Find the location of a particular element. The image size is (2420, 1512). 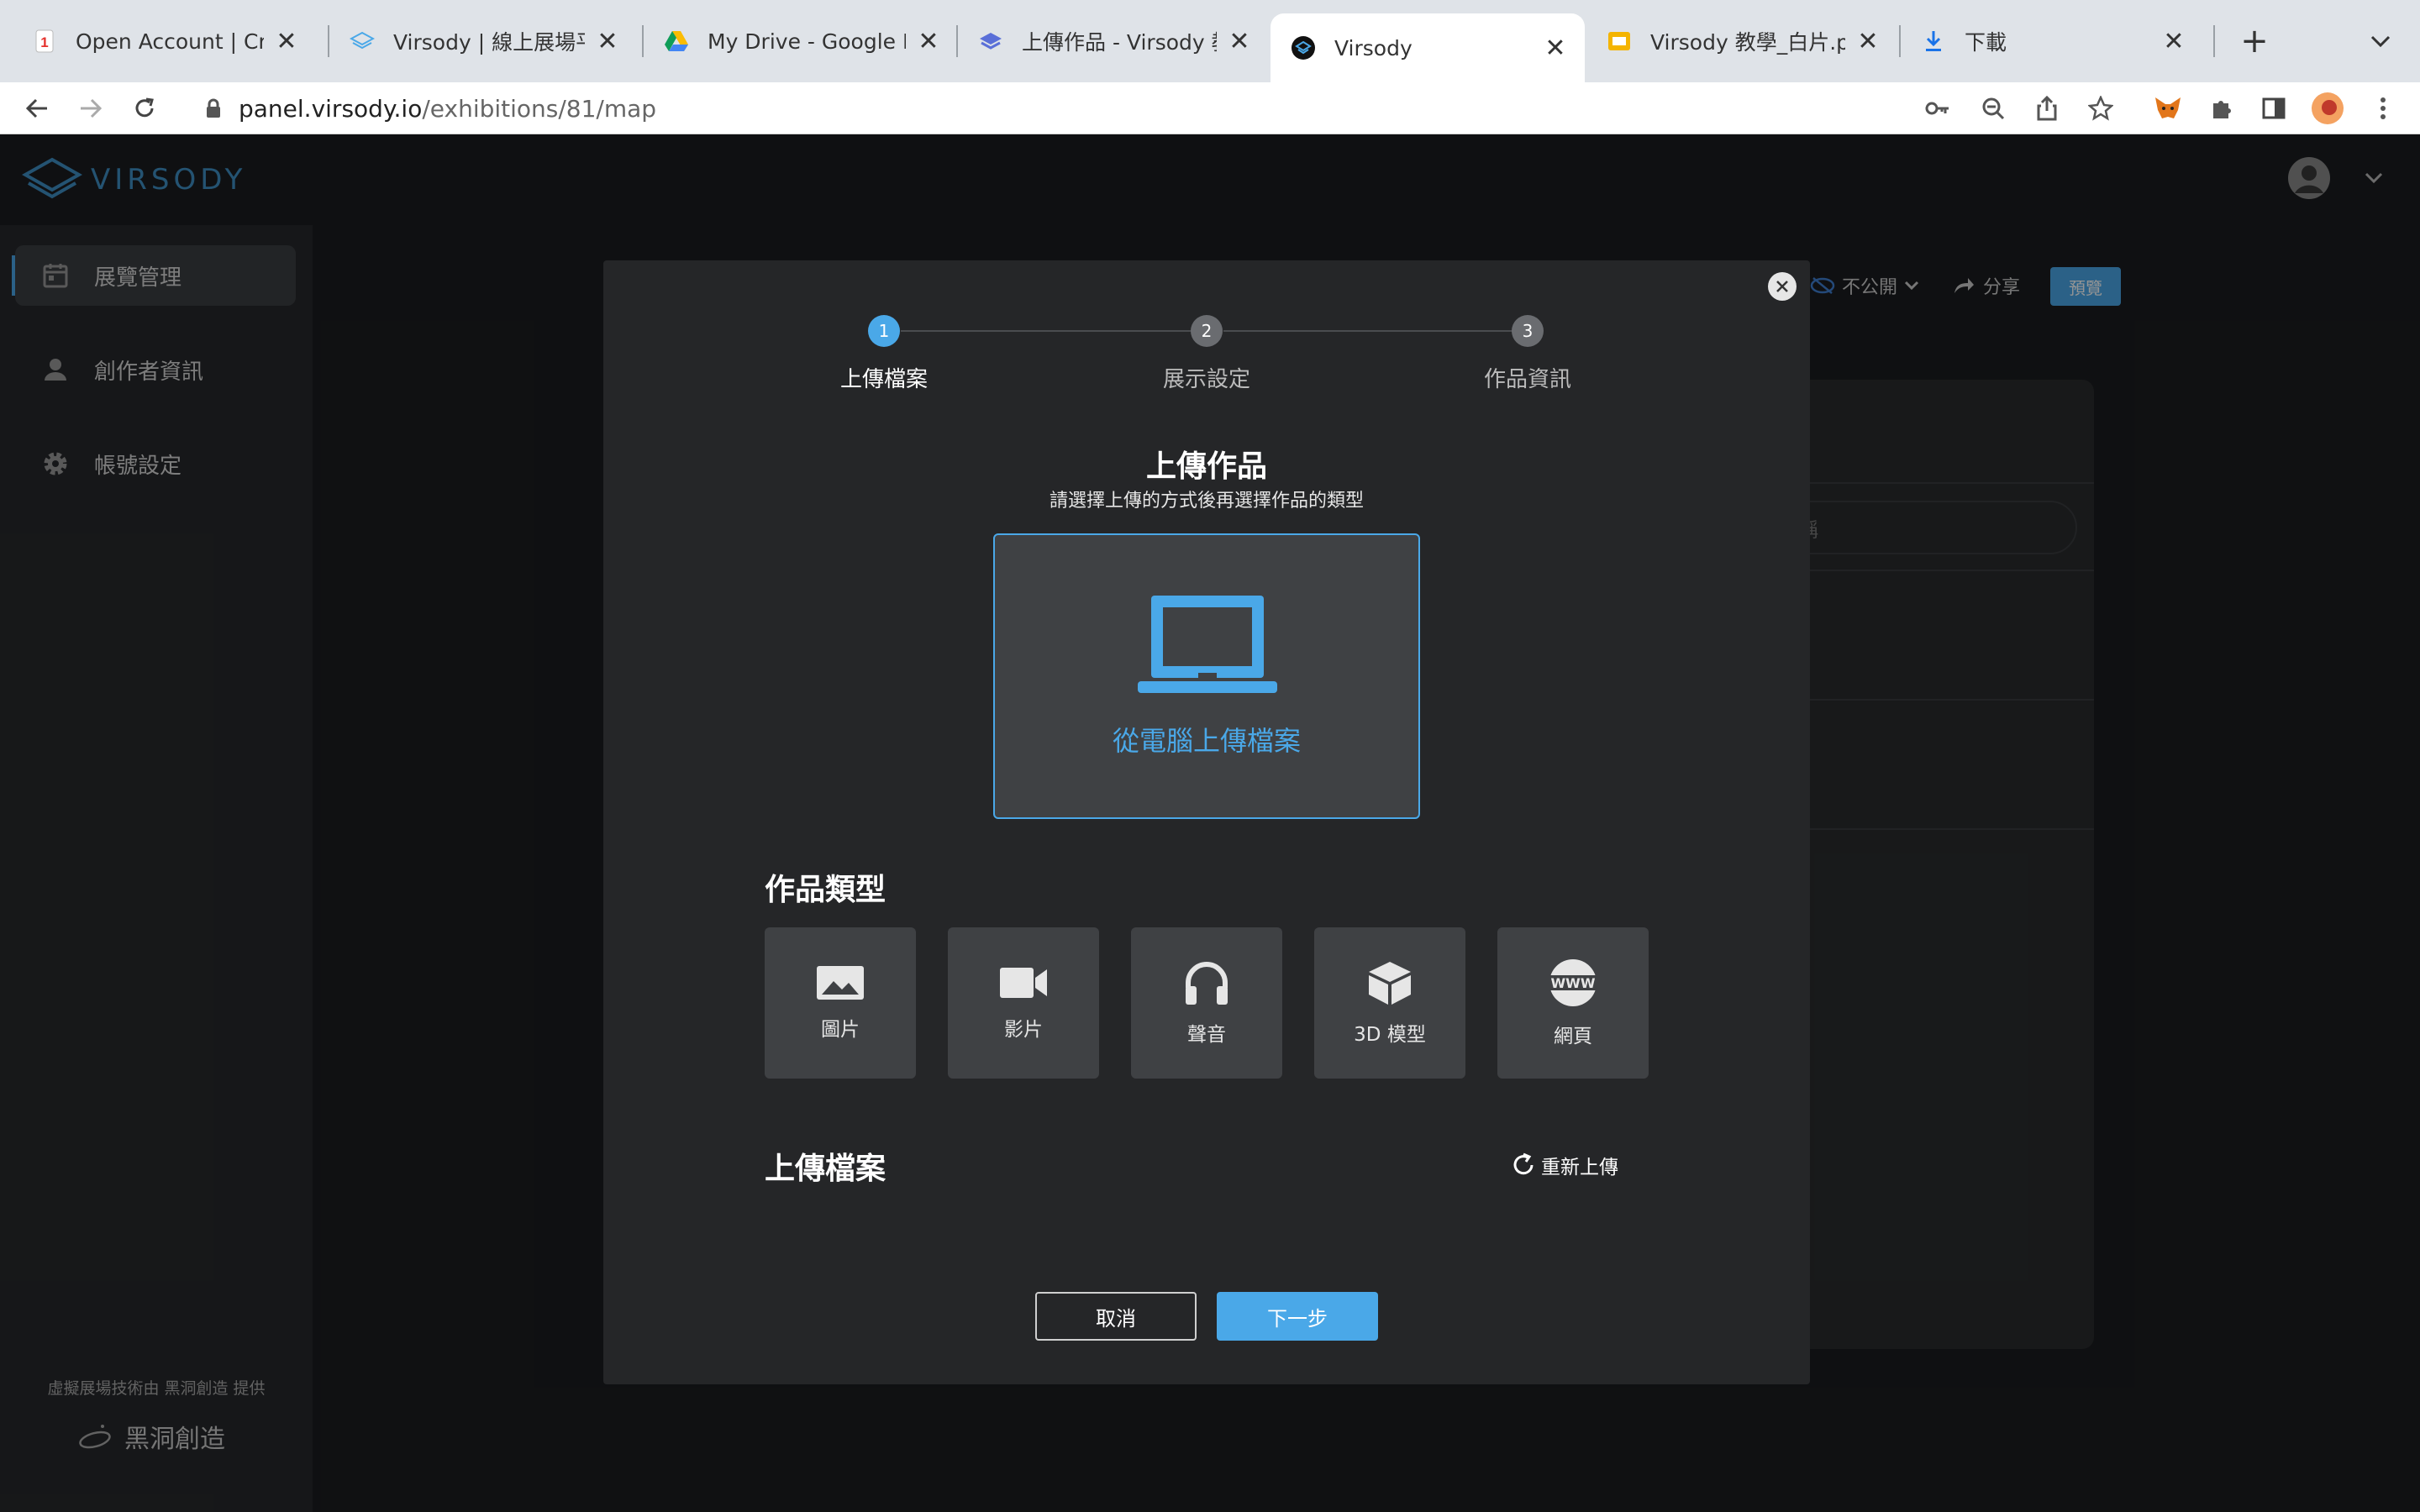

metamask-fox-icon is located at coordinates (2168, 108).